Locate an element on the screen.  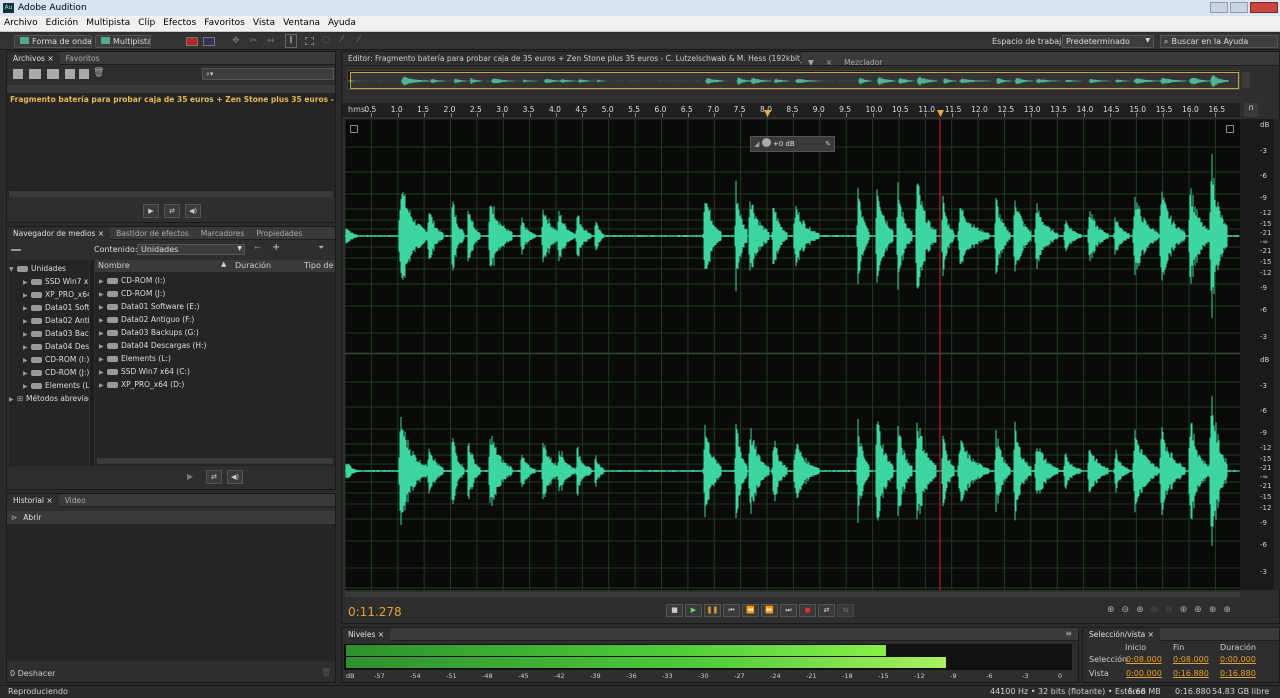
channel-left-icon is located at coordinates (354, 129).